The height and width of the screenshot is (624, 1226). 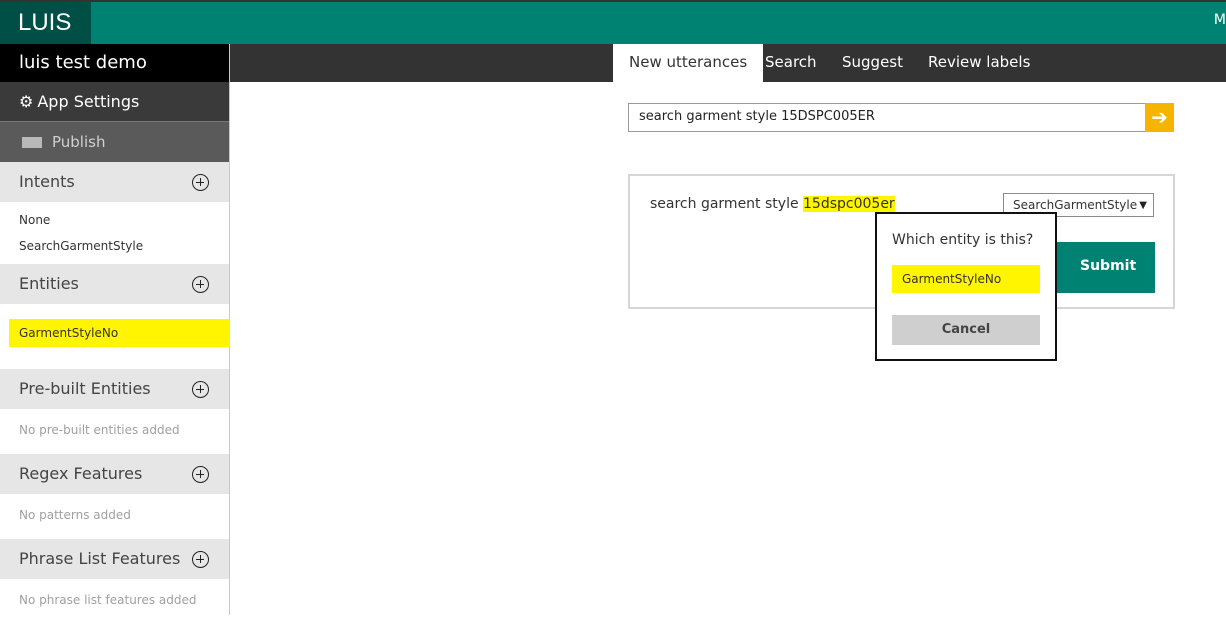 What do you see at coordinates (963, 240) in the screenshot?
I see `popup-title: Which entity is this?` at bounding box center [963, 240].